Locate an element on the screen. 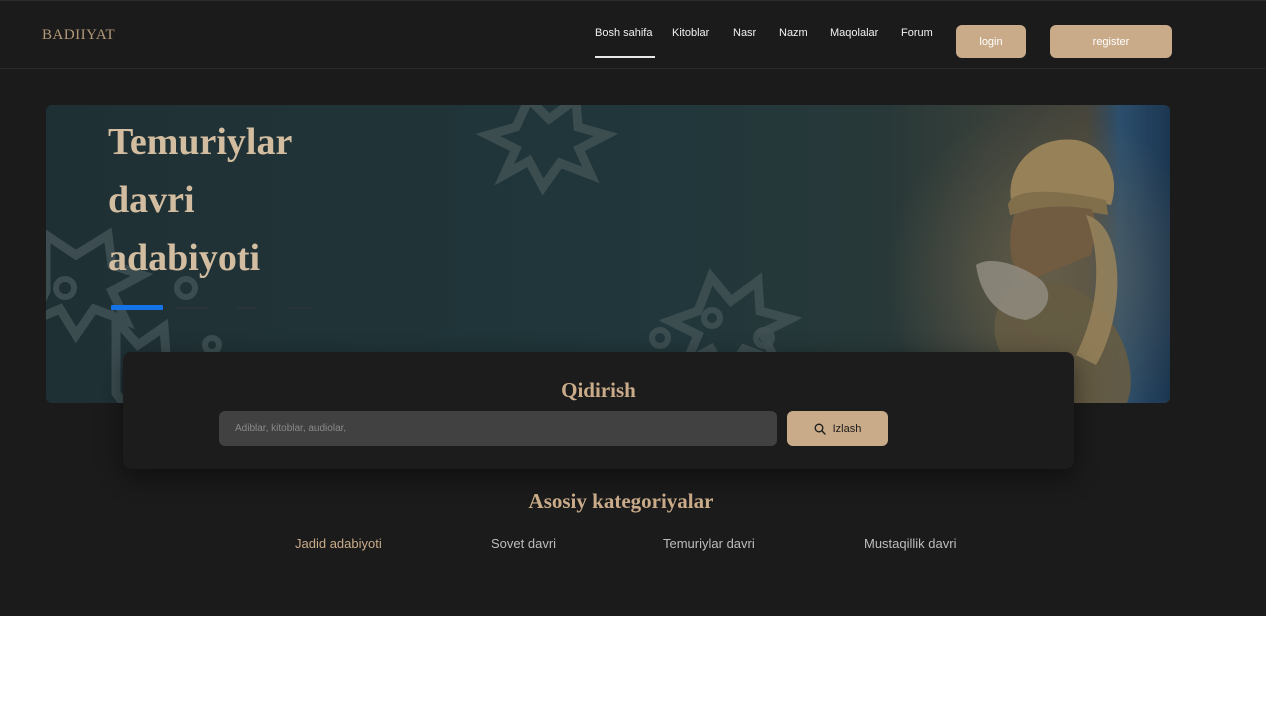 The image size is (1280, 720). category-sovet-davri: Sovet davri is located at coordinates (523, 543).